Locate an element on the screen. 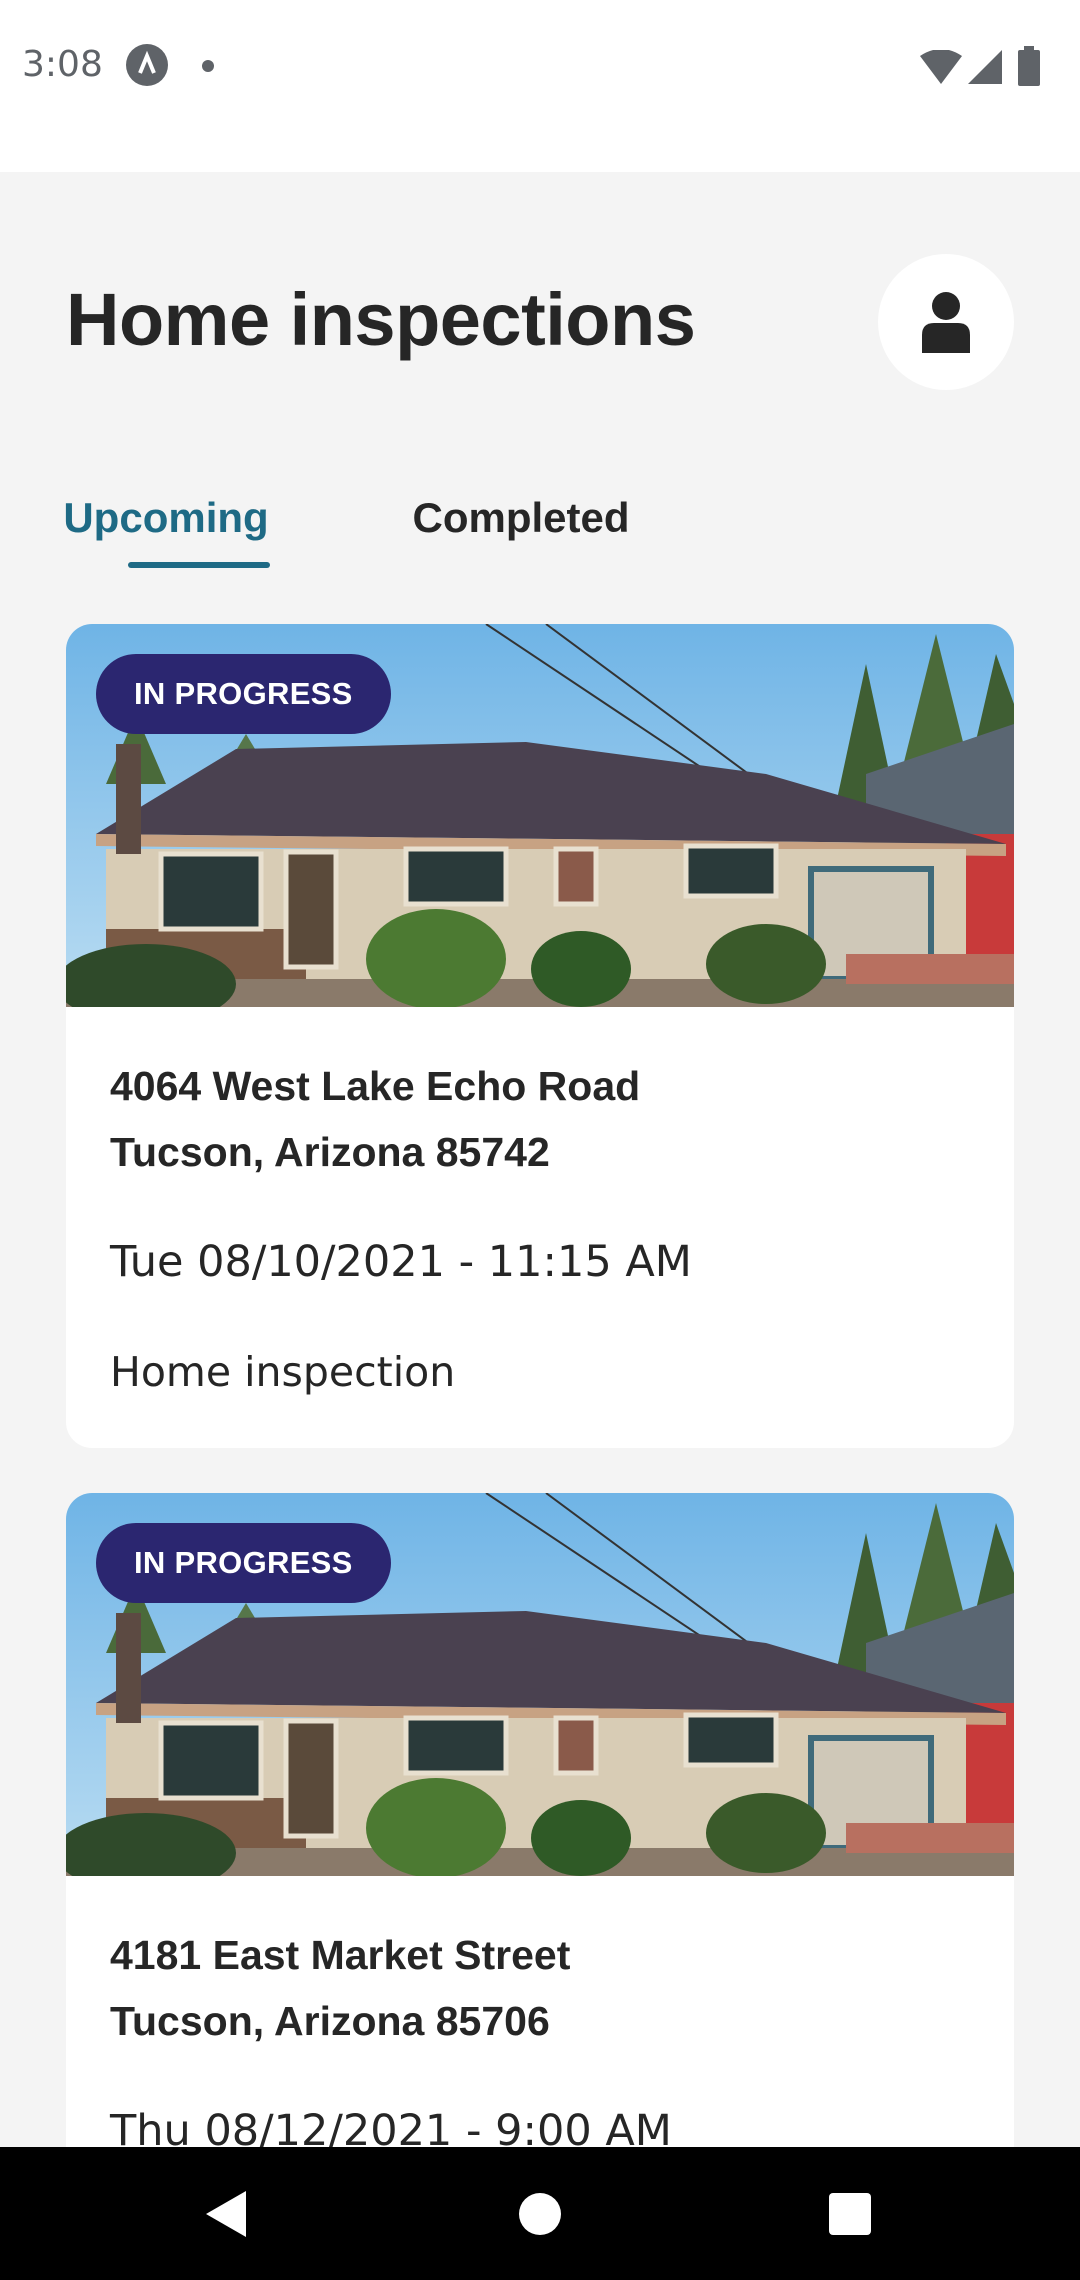 This screenshot has height=2280, width=1080. home-button is located at coordinates (540, 2213).